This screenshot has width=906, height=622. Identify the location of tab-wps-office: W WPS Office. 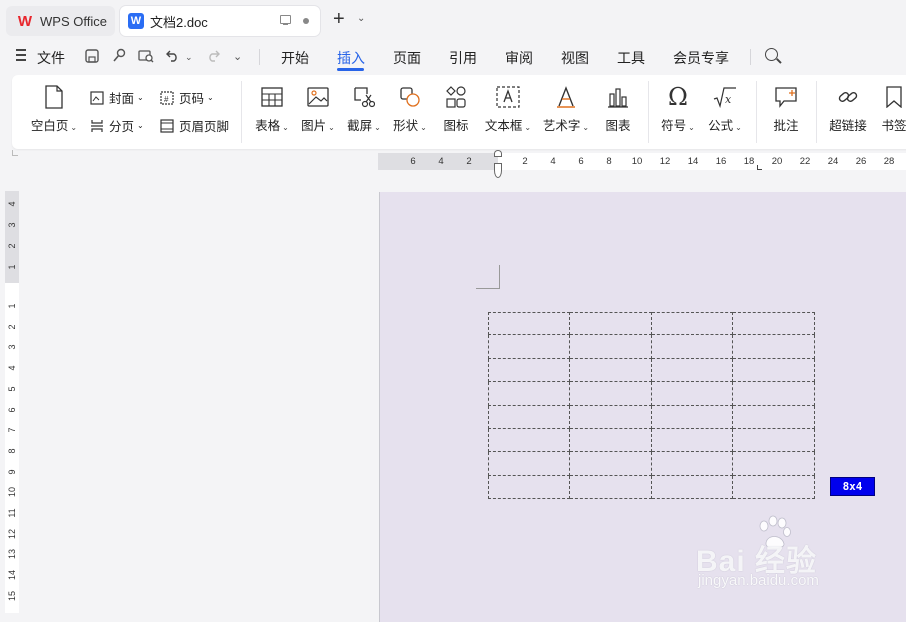
(60, 21).